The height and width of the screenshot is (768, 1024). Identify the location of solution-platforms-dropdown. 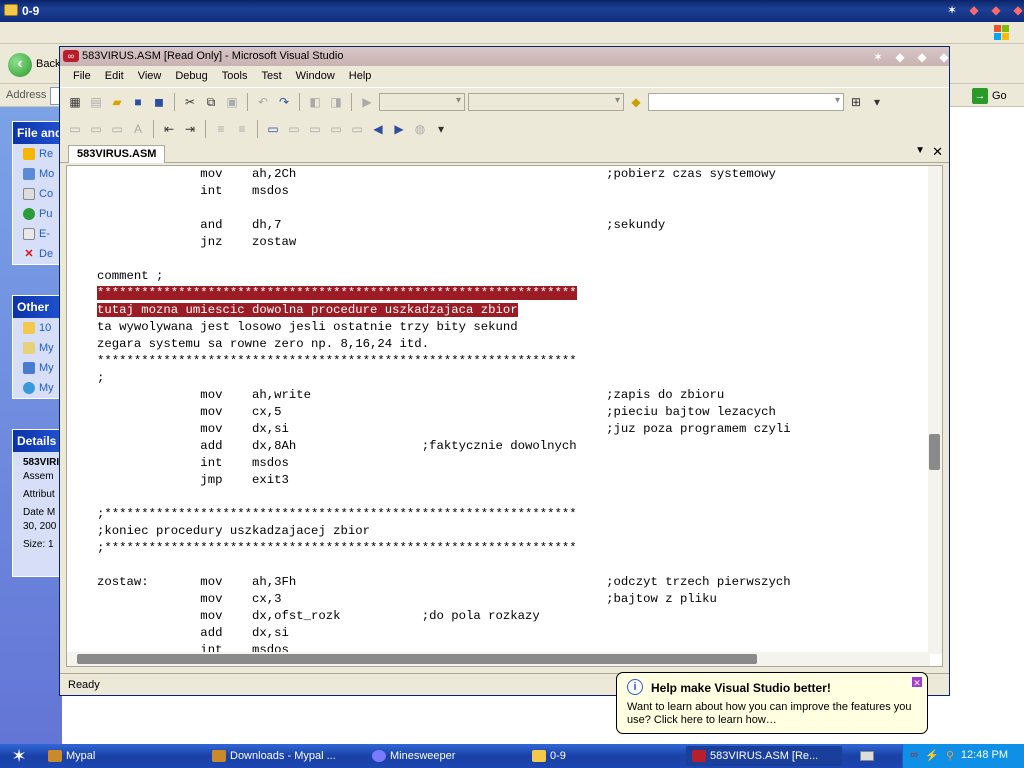
(546, 102).